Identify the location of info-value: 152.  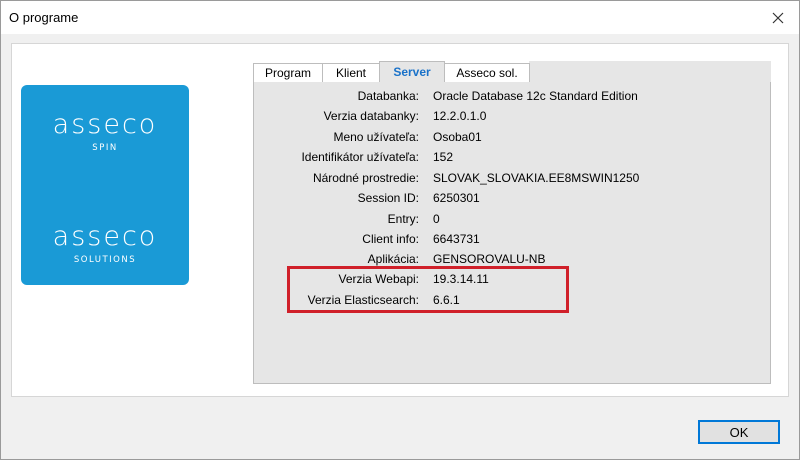
(443, 157).